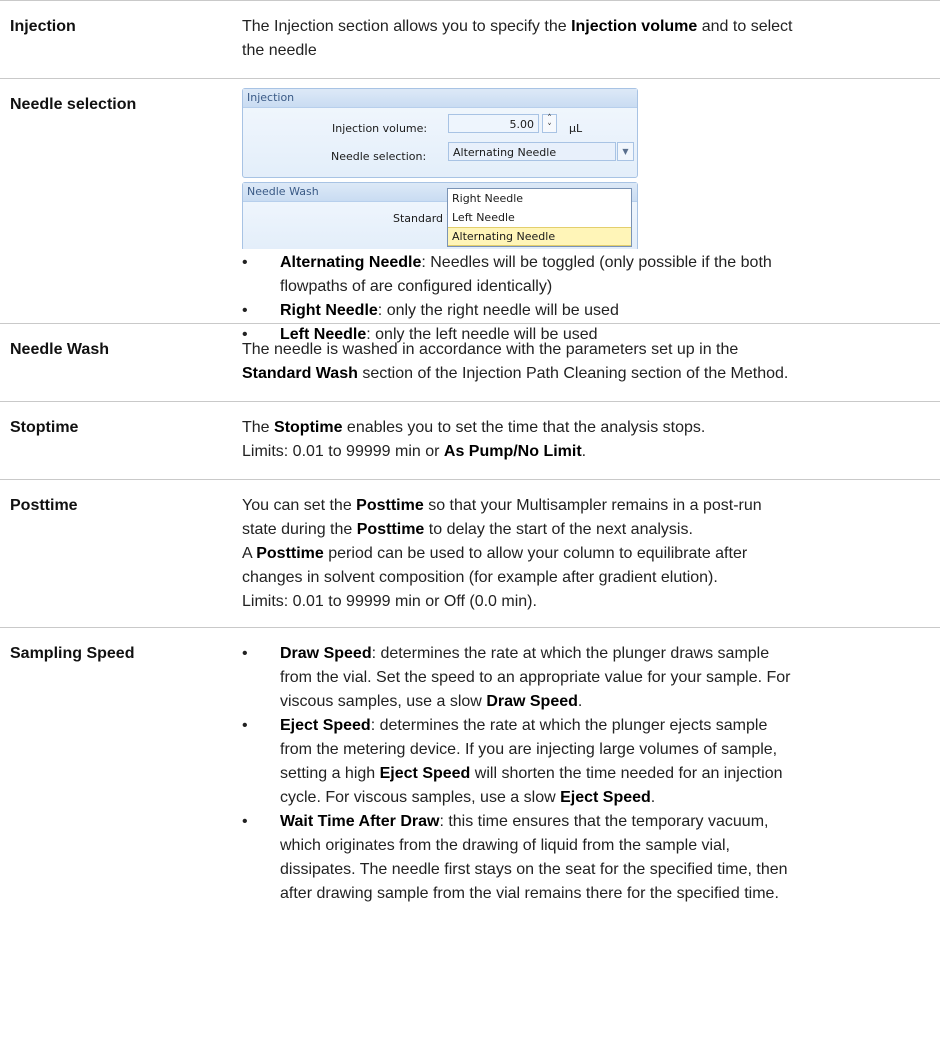  Describe the element at coordinates (249, 553) in the screenshot. I see `text: A` at that location.